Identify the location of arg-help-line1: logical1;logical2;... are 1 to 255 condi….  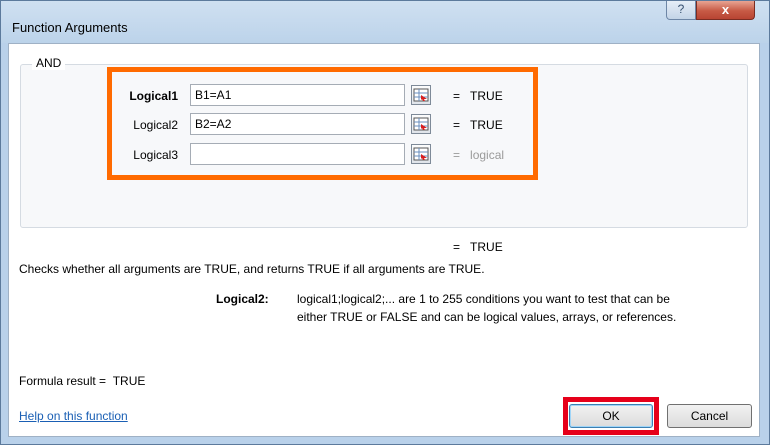
(483, 299).